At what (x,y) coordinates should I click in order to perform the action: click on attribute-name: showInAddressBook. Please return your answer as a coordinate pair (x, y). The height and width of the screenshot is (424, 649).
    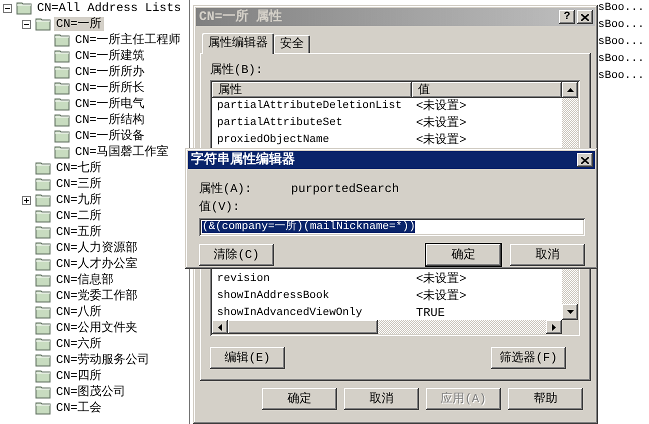
    Looking at the image, I should click on (273, 297).